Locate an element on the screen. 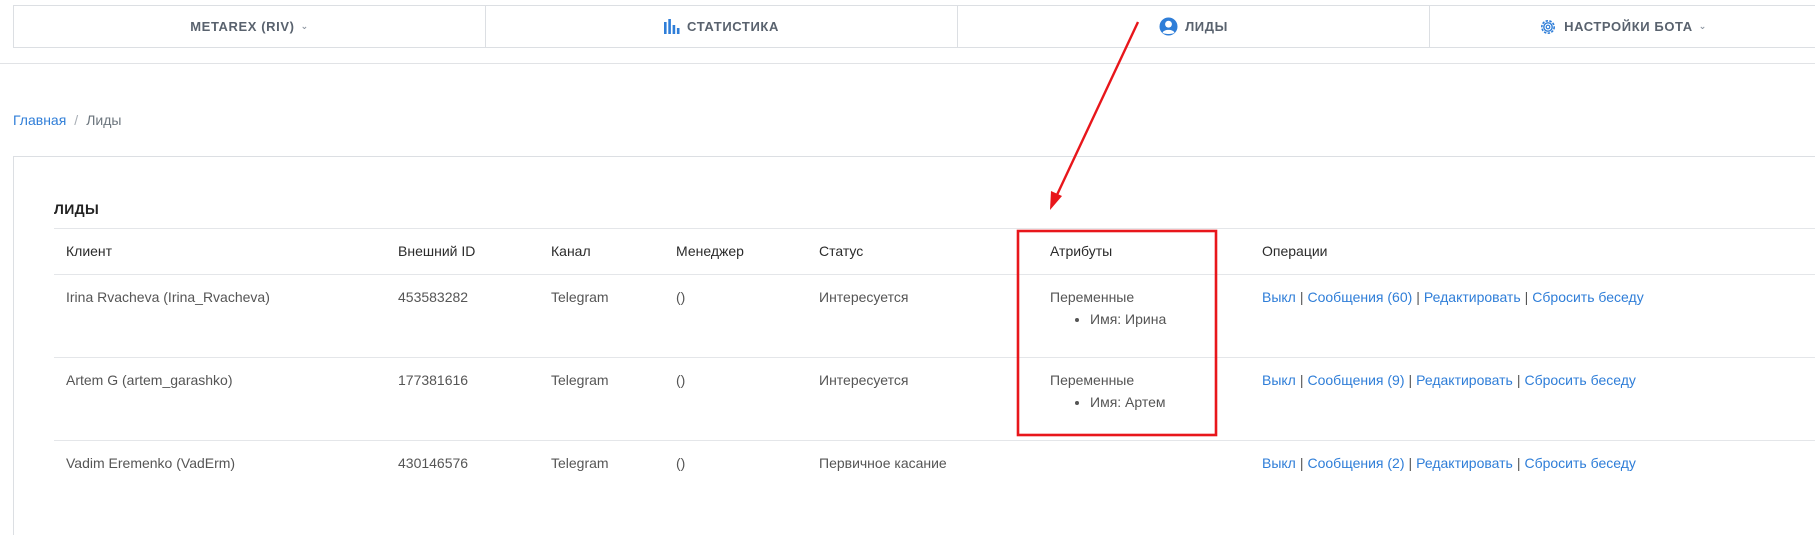 This screenshot has height=535, width=1815. breadcrumb-home-link: Главная is located at coordinates (39, 120).